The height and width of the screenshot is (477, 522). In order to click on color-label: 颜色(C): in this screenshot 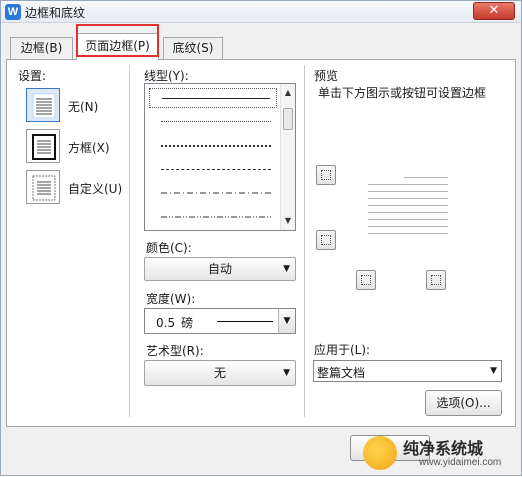, I will do `click(169, 248)`.